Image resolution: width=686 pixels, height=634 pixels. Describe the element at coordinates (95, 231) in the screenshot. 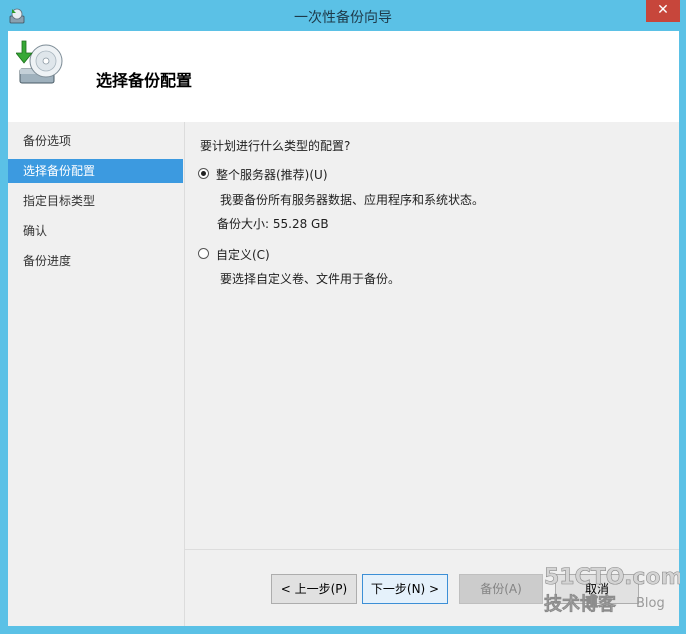

I see `step-confirmation: 确认` at that location.